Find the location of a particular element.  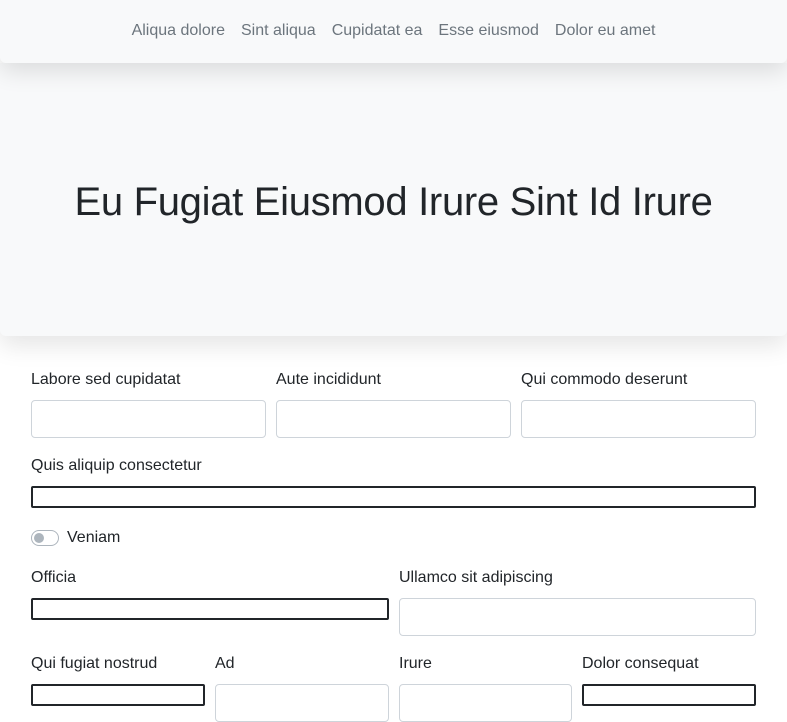

field-label-3: Qui commodo deserunt is located at coordinates (604, 379).